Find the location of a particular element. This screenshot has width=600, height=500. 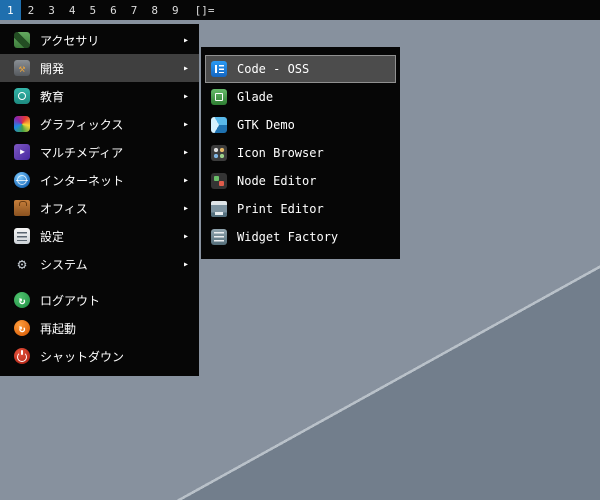

menu-item-accessories: アクセサリ ▸ is located at coordinates (99, 40).